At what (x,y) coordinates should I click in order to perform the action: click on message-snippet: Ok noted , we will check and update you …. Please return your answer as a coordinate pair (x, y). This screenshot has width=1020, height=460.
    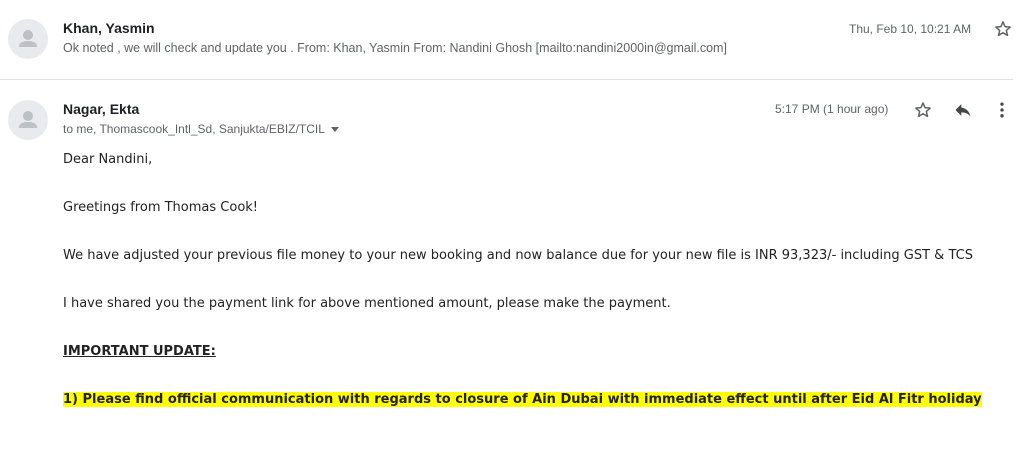
    Looking at the image, I should click on (395, 48).